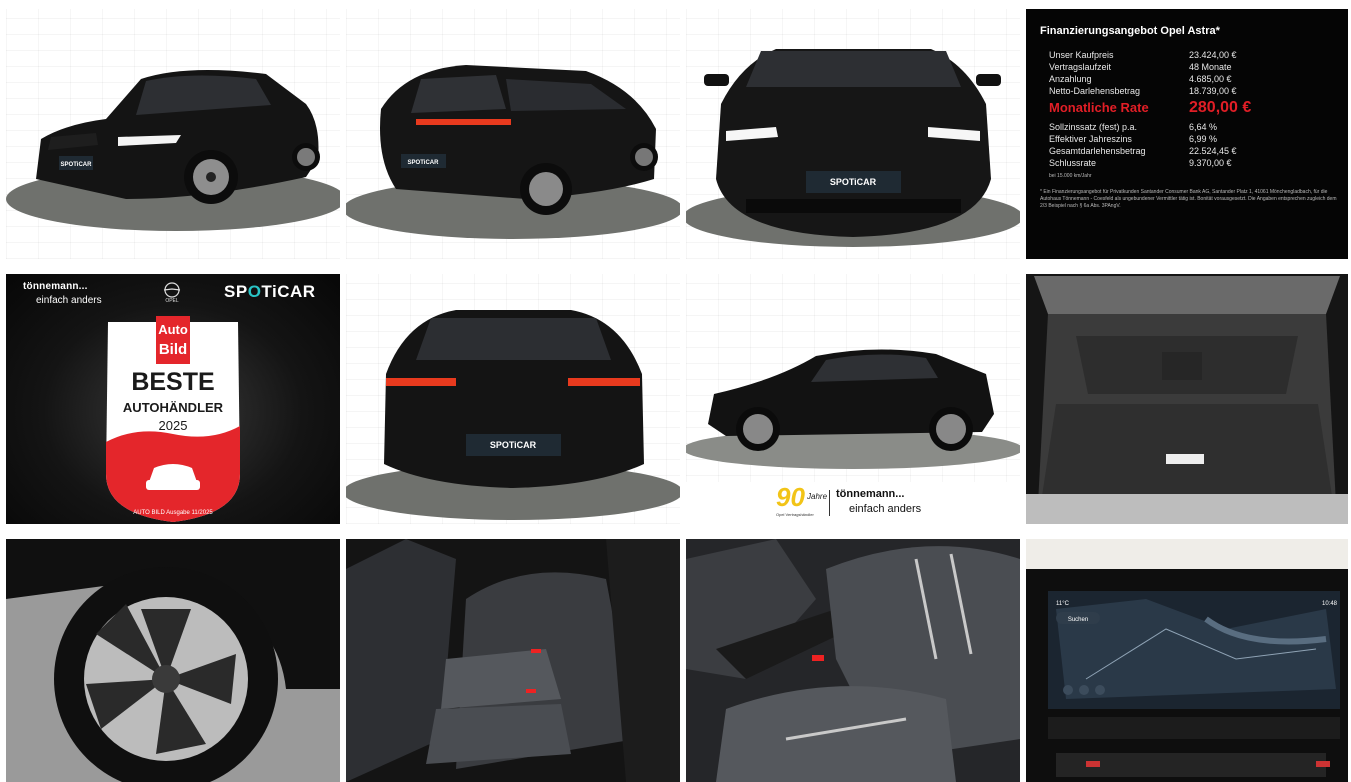 Image resolution: width=1351 pixels, height=782 pixels. Describe the element at coordinates (173, 425) in the screenshot. I see `badge-year: 2025` at that location.